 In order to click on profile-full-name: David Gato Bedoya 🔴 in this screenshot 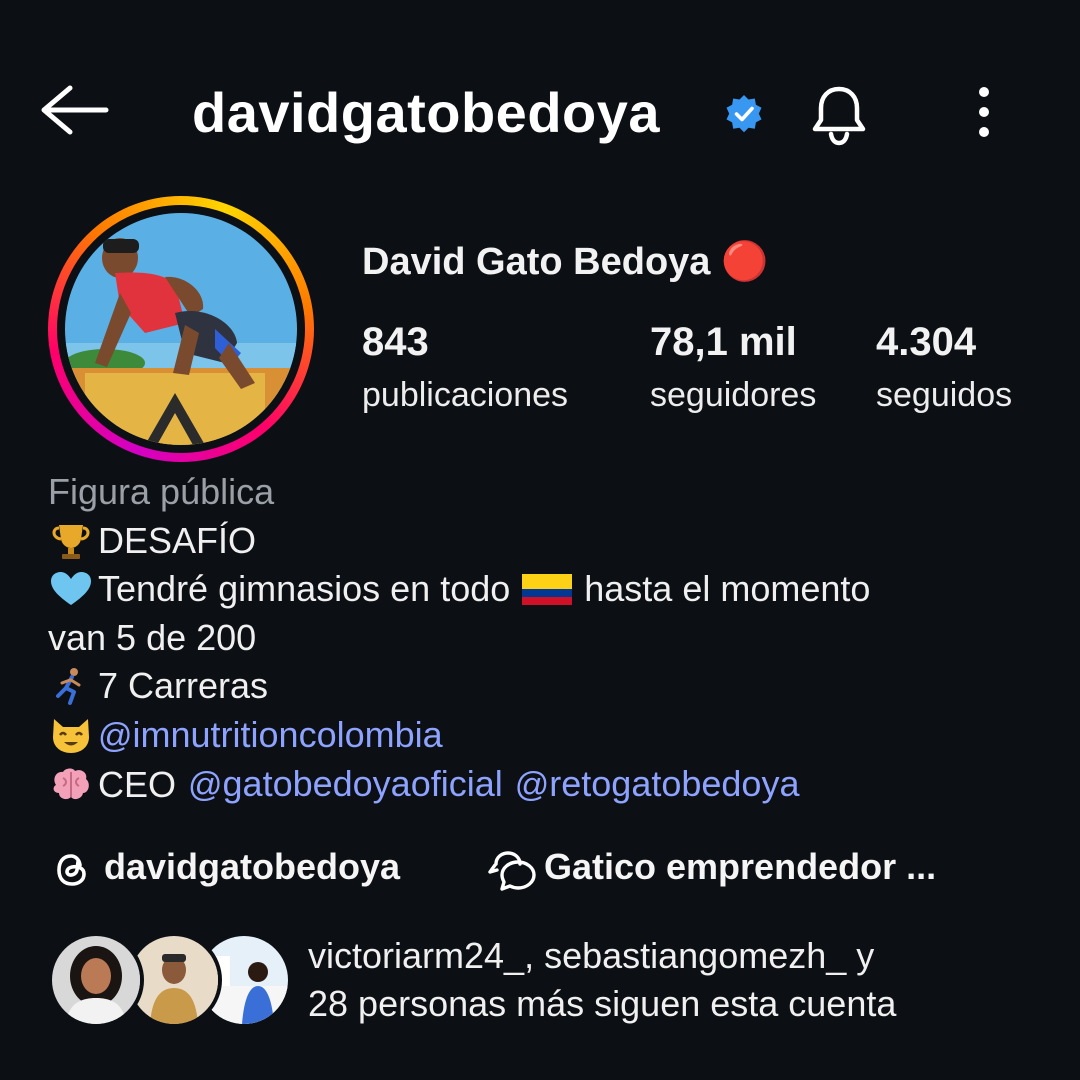, I will do `click(565, 262)`.